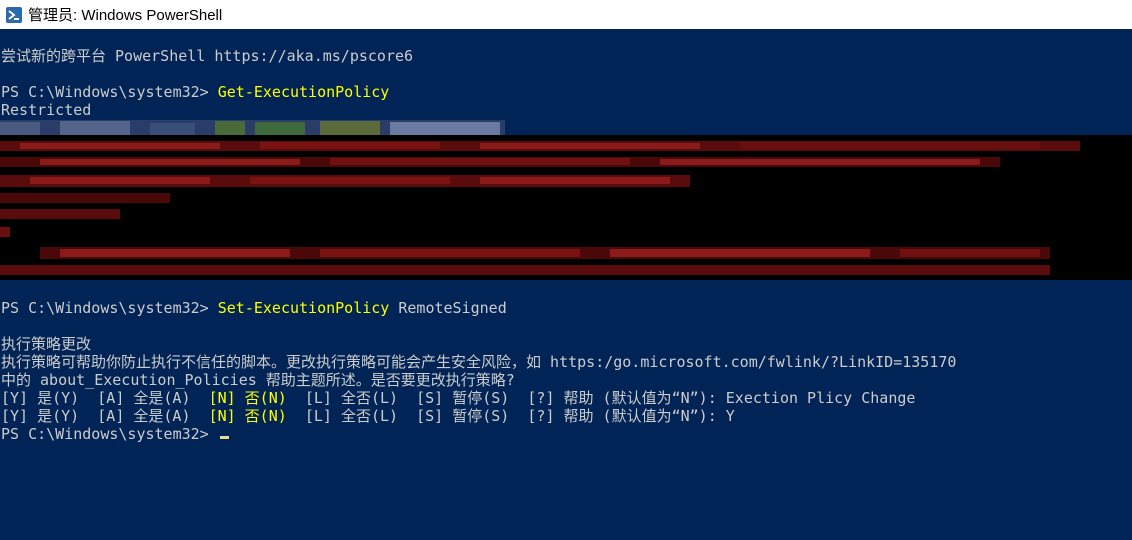 This screenshot has height=540, width=1132. I want to click on command-text: Set-ExecutionPolicy, so click(303, 308).